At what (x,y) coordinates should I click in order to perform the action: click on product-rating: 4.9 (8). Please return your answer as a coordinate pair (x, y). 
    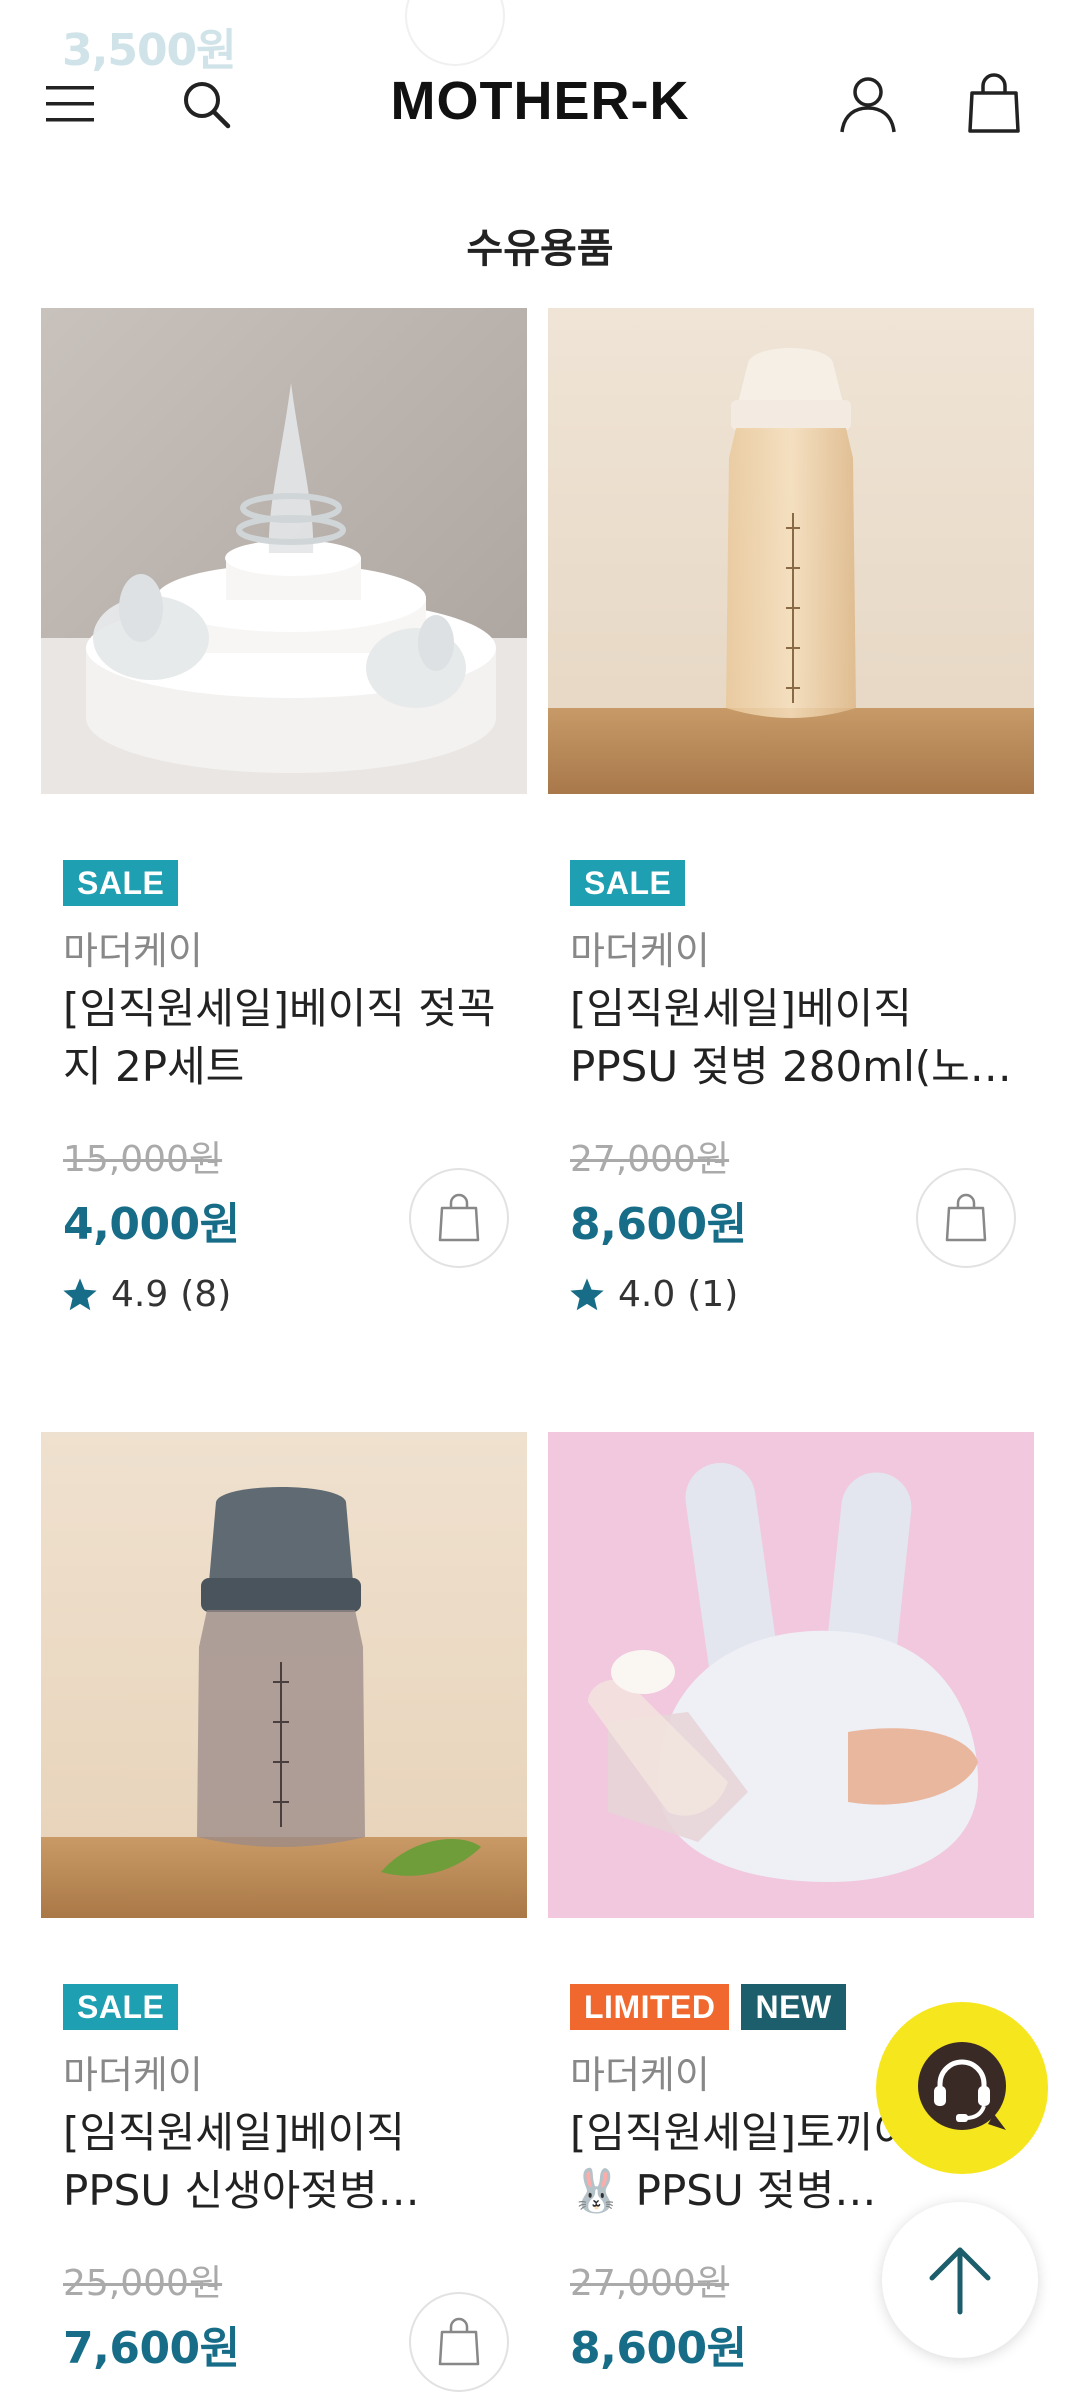
    Looking at the image, I should click on (146, 1294).